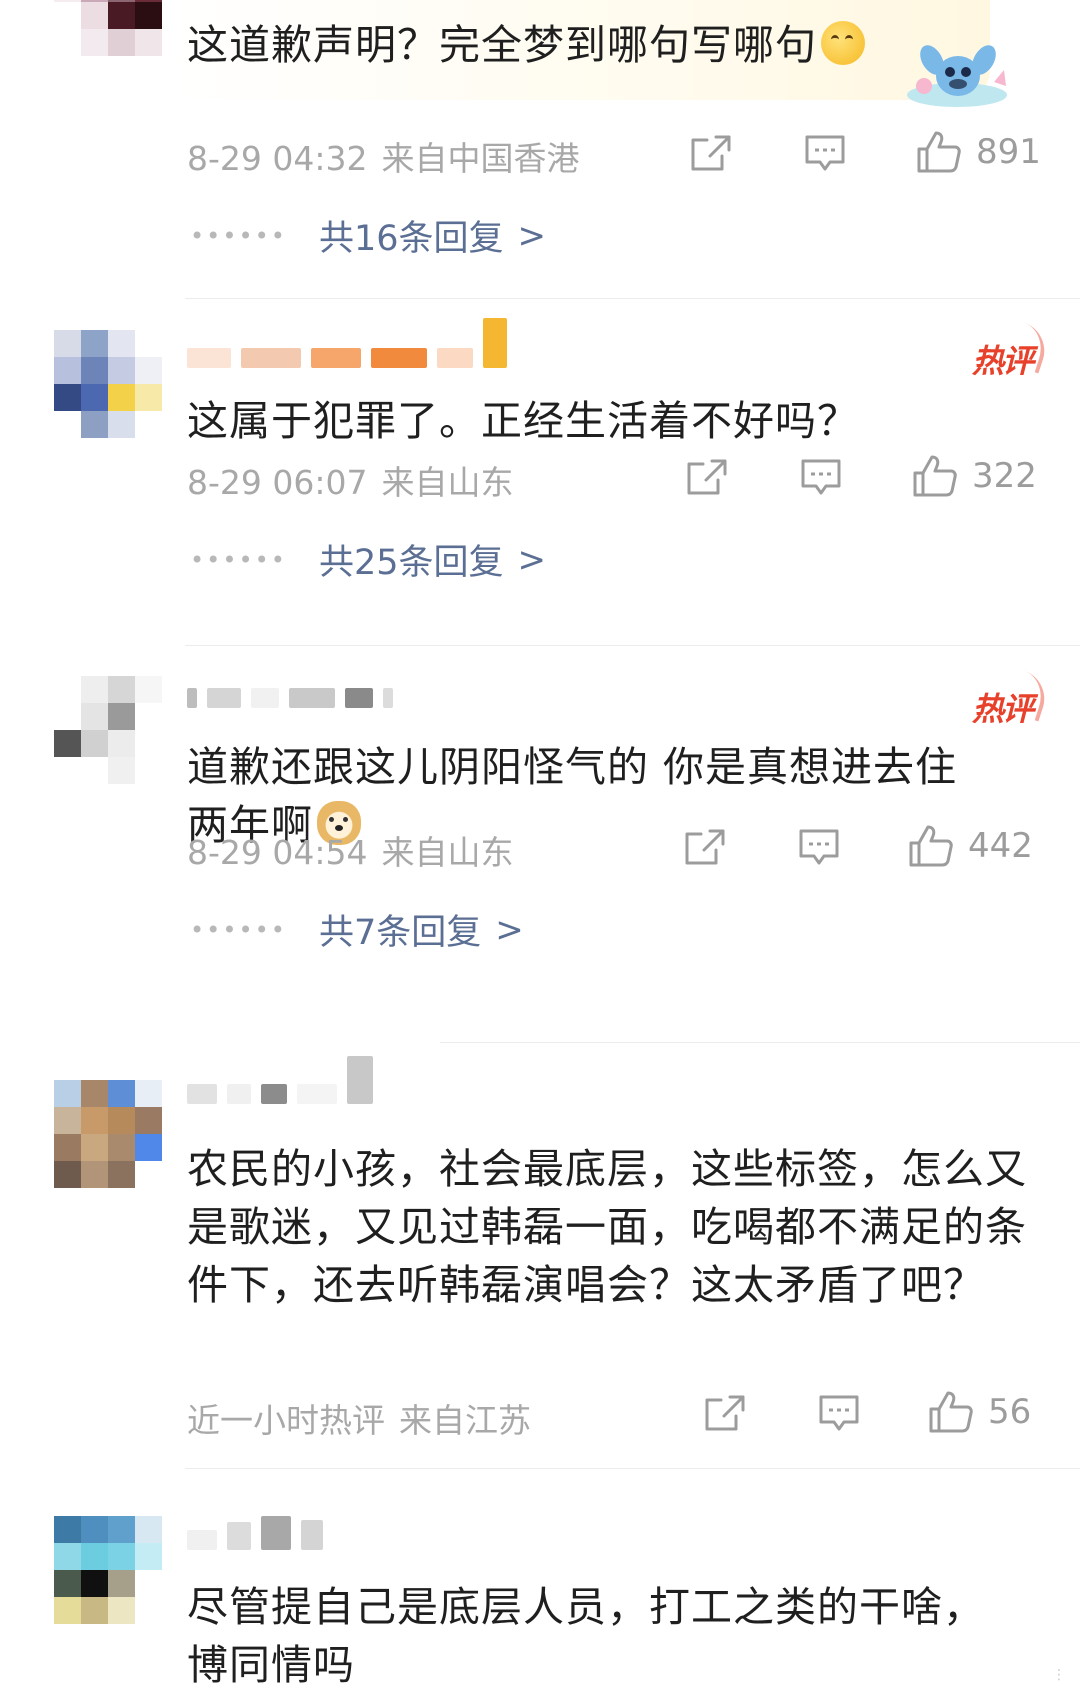  What do you see at coordinates (1000, 846) in the screenshot?
I see `like-count: 442` at bounding box center [1000, 846].